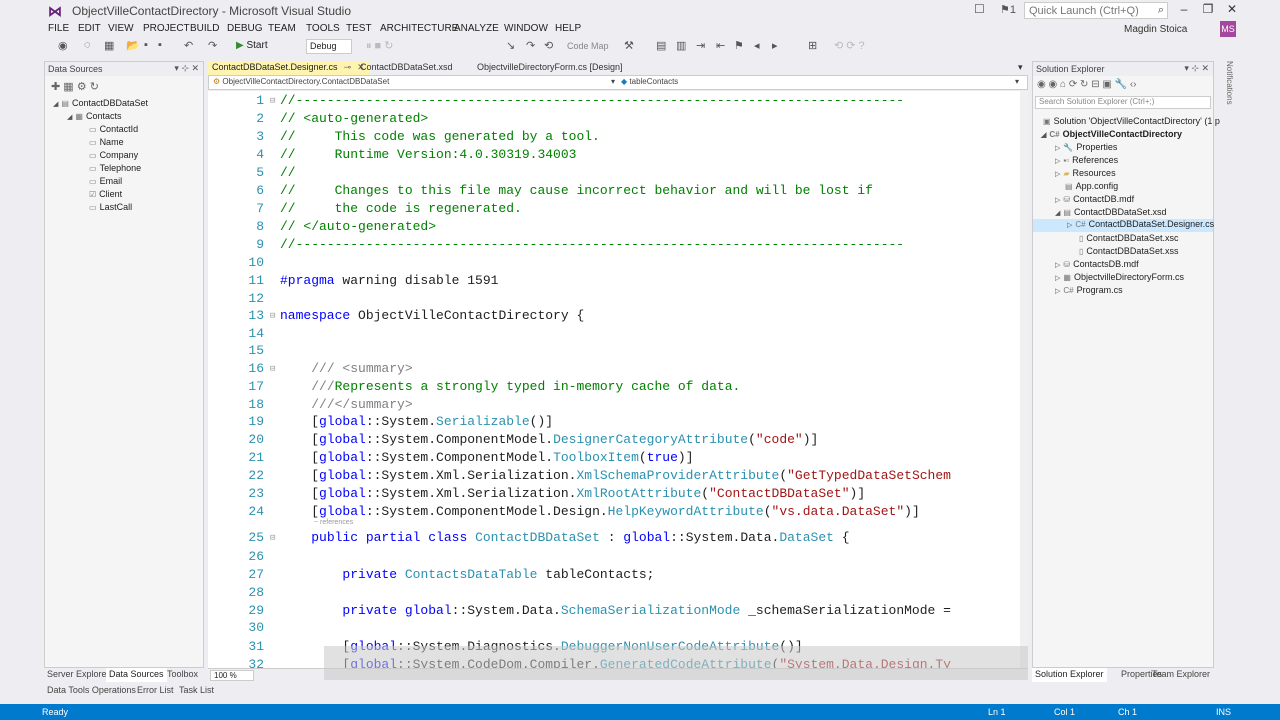  What do you see at coordinates (115, 168) in the screenshot?
I see `ds-tree-item: ▭ Telephone` at bounding box center [115, 168].